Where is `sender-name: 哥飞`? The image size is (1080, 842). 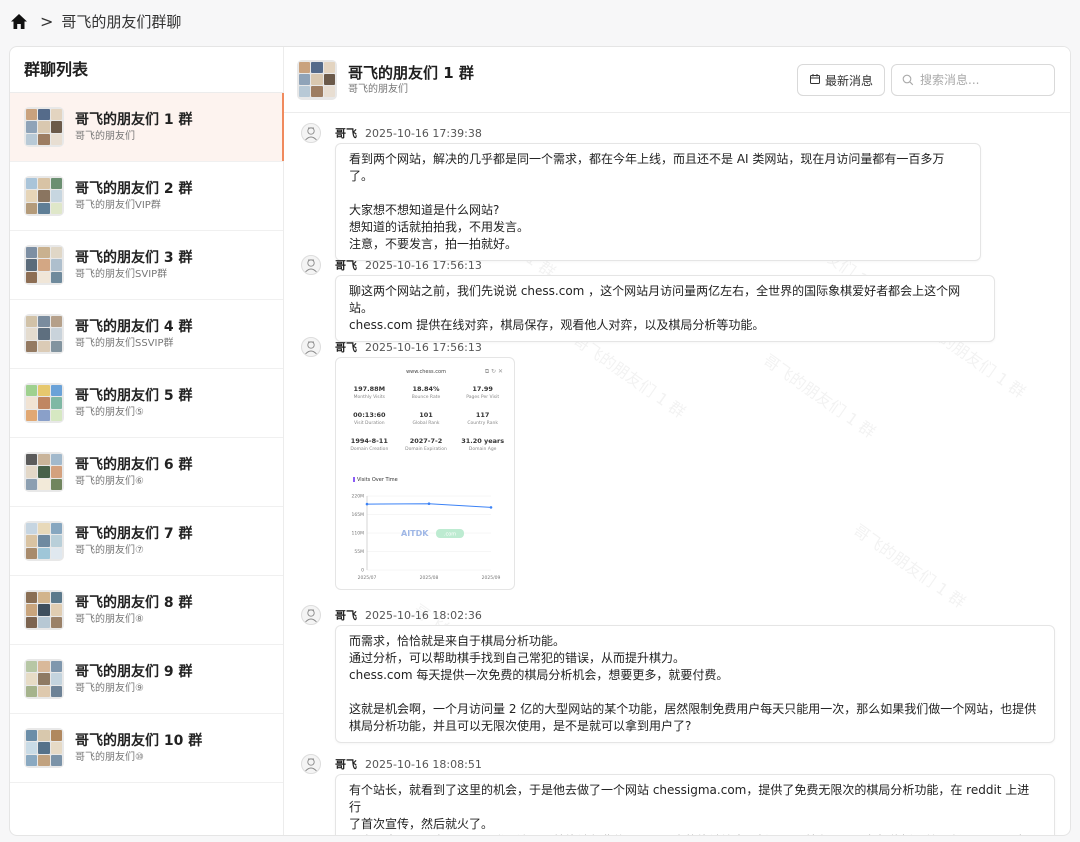 sender-name: 哥飞 is located at coordinates (346, 764).